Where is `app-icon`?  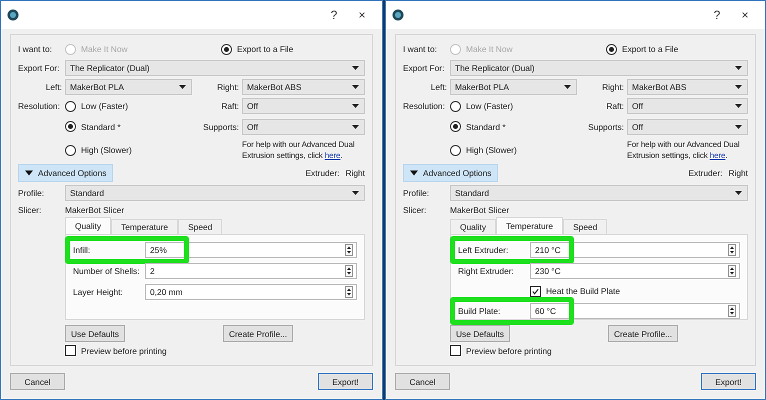 app-icon is located at coordinates (13, 15).